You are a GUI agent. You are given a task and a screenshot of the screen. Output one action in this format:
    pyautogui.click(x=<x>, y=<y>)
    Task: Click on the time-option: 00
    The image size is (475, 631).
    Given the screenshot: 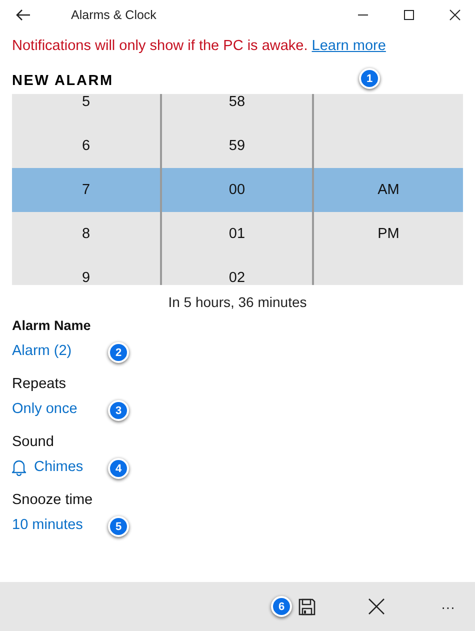 What is the action you would take?
    pyautogui.click(x=237, y=190)
    